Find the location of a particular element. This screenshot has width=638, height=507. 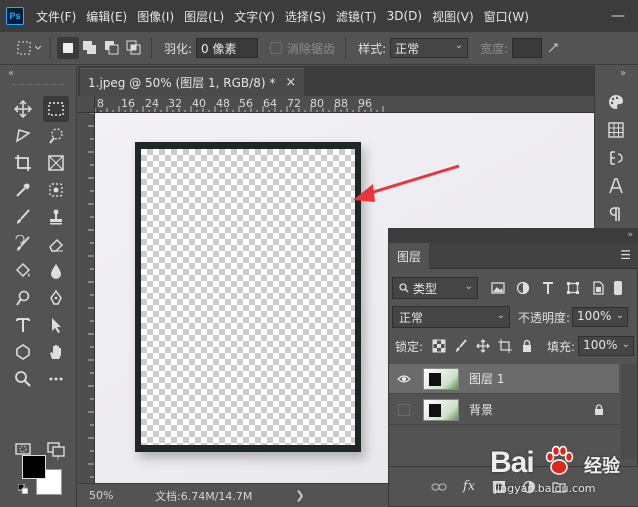

color-palette-icon is located at coordinates (616, 102).